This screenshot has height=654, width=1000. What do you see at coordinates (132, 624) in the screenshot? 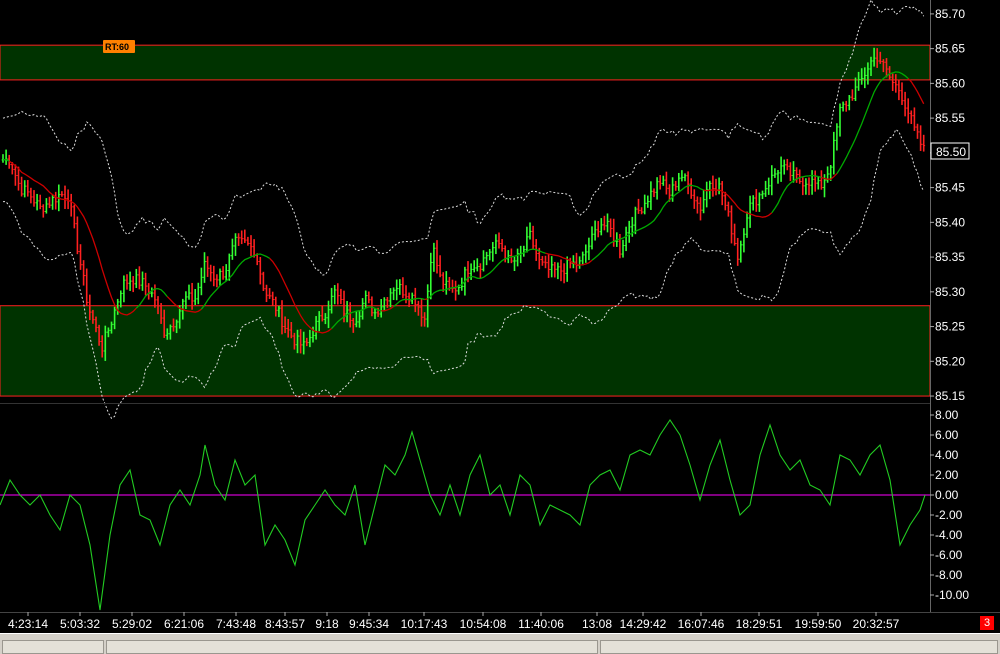
I see `time-tick-label: 5:29:02` at bounding box center [132, 624].